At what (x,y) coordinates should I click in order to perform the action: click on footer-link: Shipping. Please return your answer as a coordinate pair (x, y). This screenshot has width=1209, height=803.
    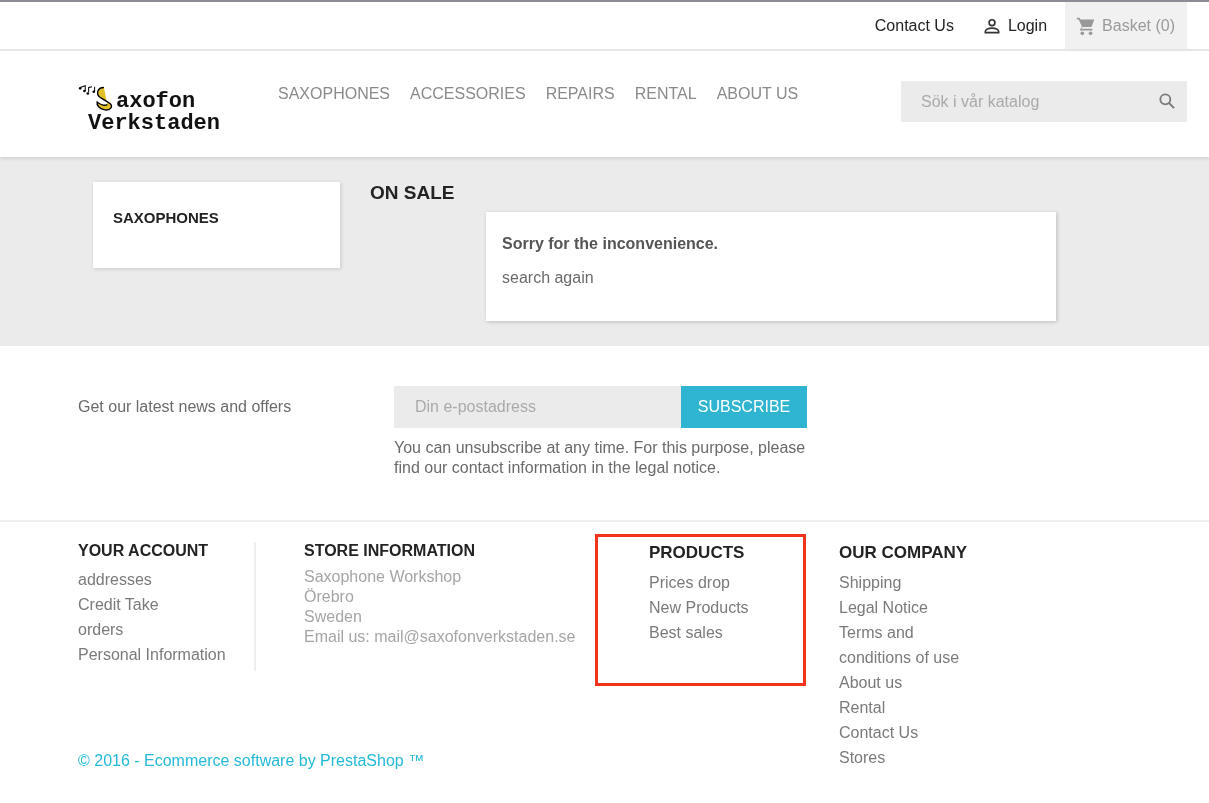
    Looking at the image, I should click on (909, 582).